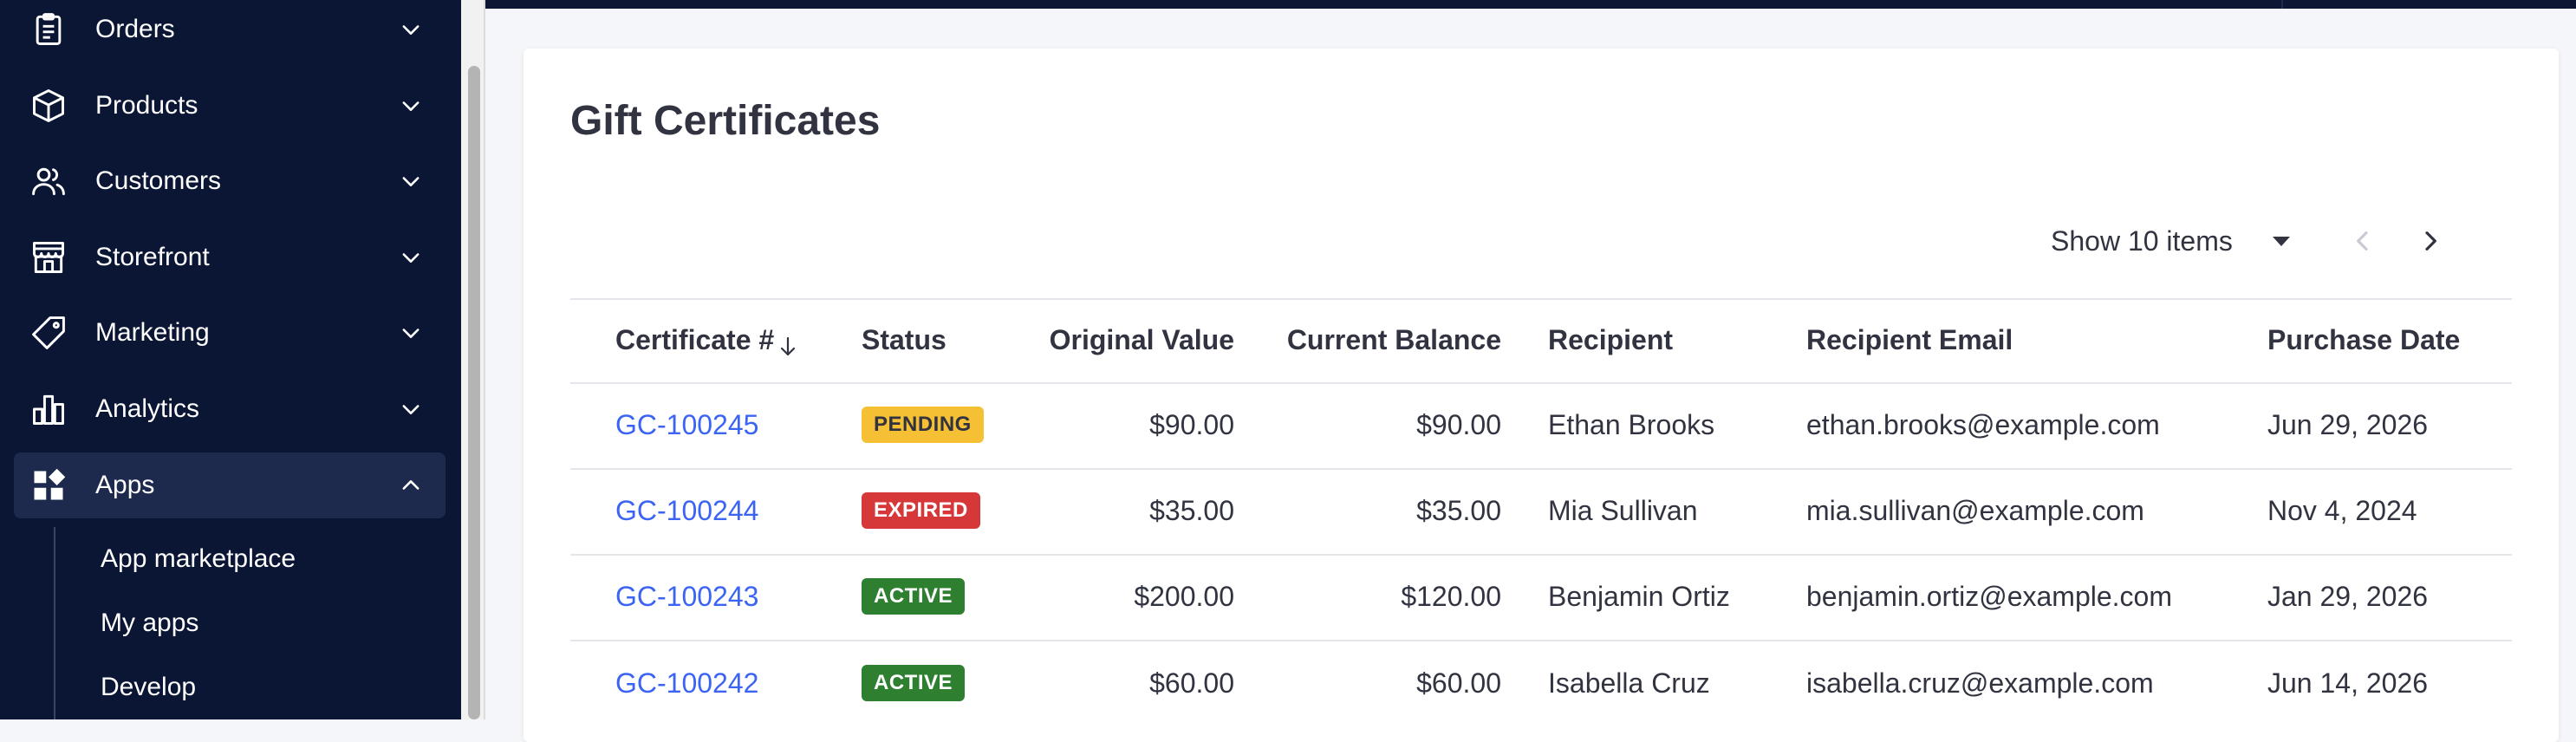 The image size is (2576, 742). Describe the element at coordinates (1631, 424) in the screenshot. I see `recipient-cell: Ethan Brooks` at that location.